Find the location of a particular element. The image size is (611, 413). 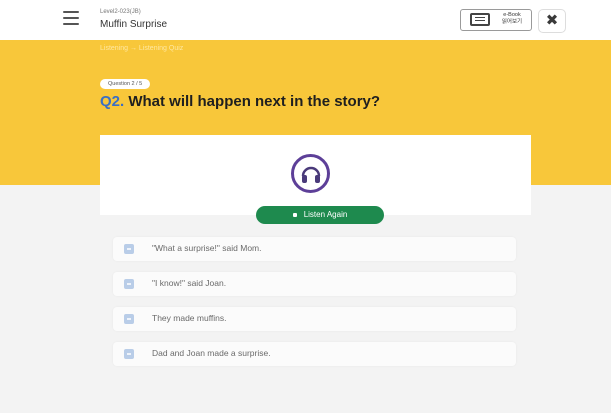

play-audio-button is located at coordinates (310, 173).